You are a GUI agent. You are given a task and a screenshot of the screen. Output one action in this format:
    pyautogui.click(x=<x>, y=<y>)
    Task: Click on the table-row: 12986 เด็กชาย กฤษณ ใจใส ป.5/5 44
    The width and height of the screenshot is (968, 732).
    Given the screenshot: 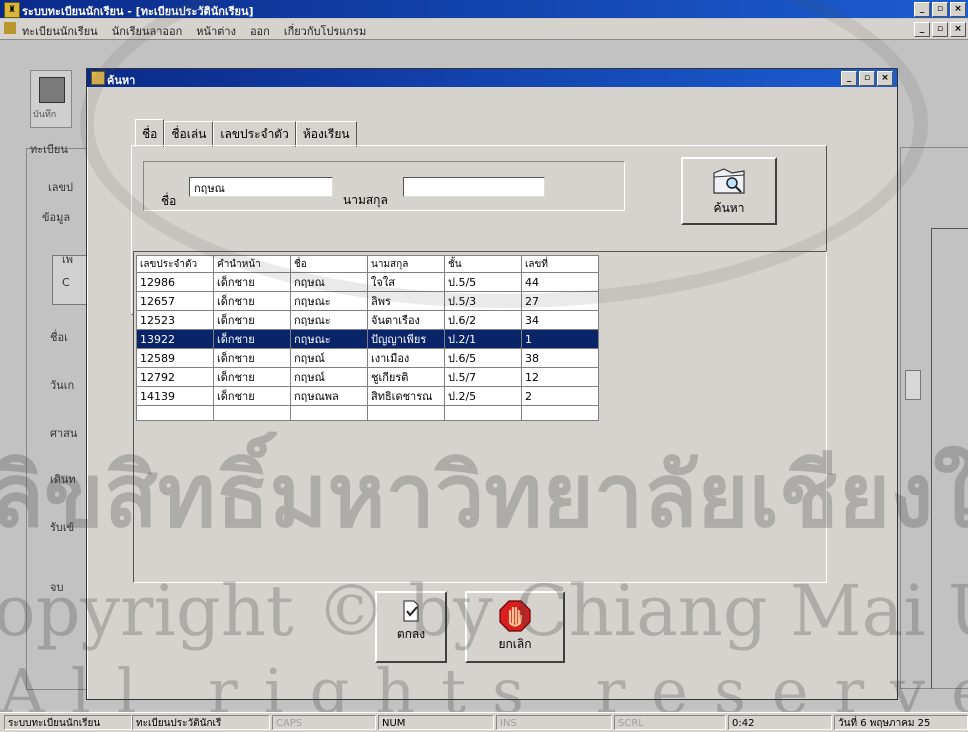 What is the action you would take?
    pyautogui.click(x=367, y=282)
    